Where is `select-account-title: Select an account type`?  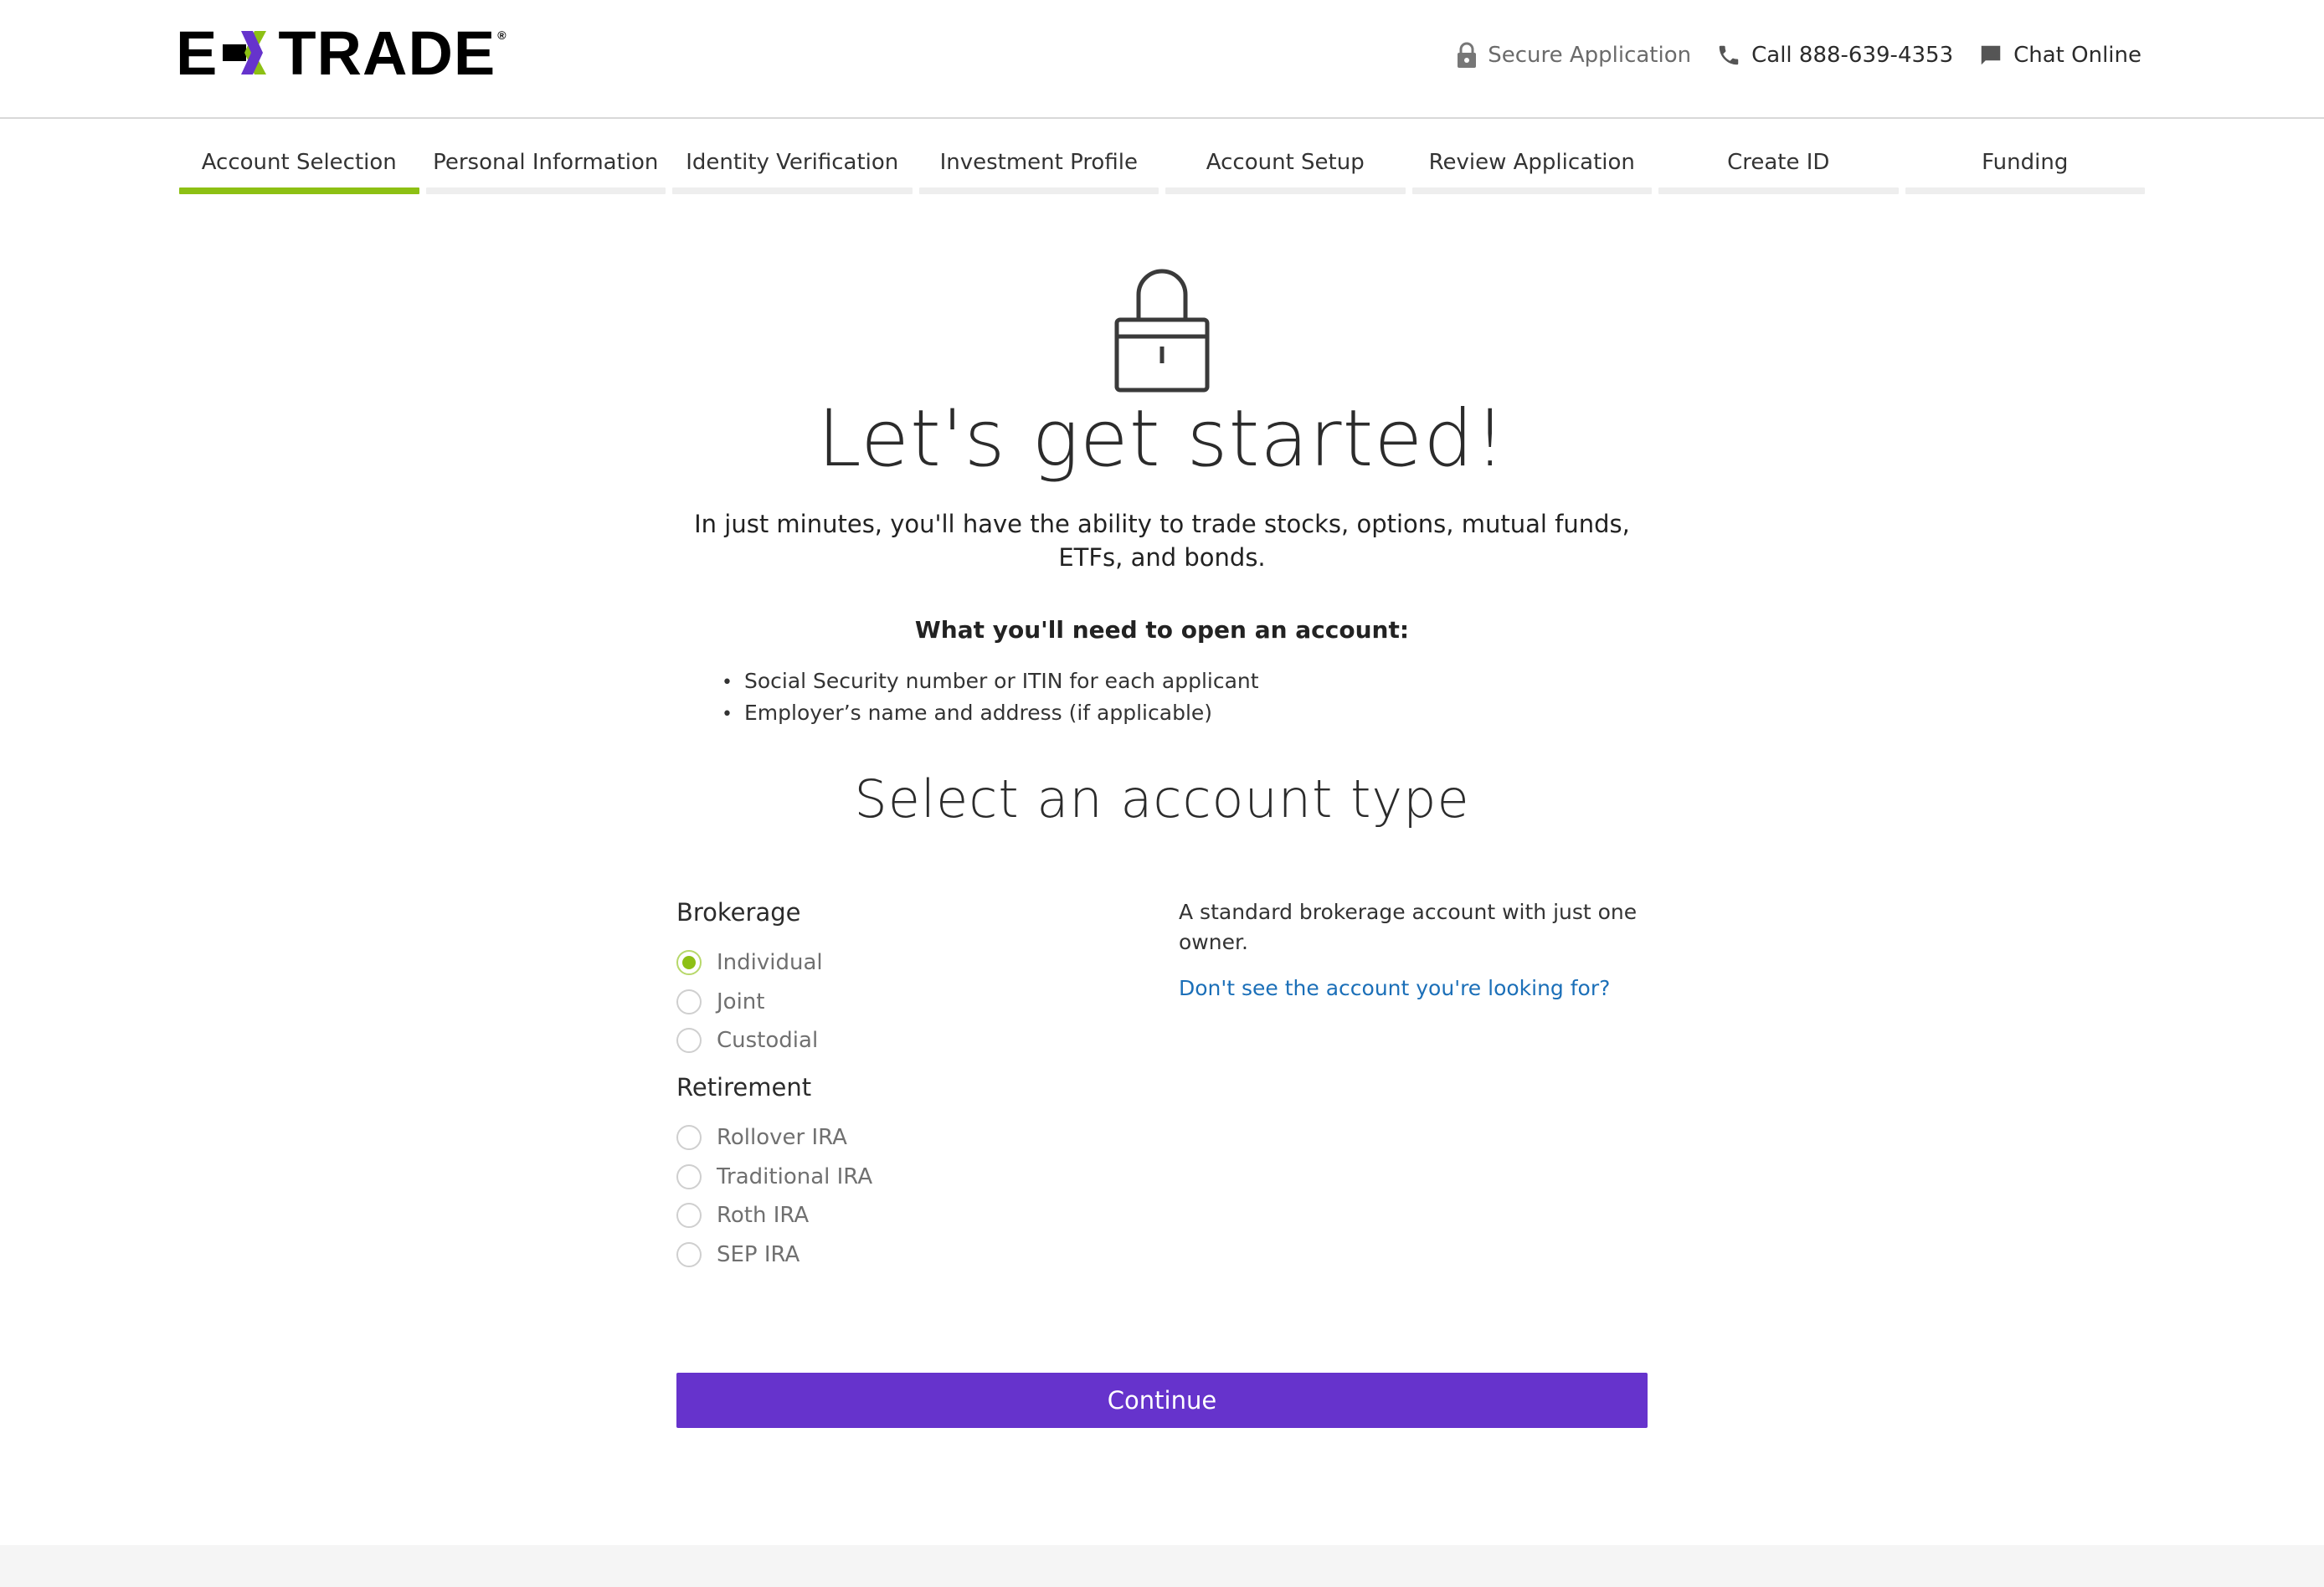
select-account-title: Select an account type is located at coordinates (1162, 798).